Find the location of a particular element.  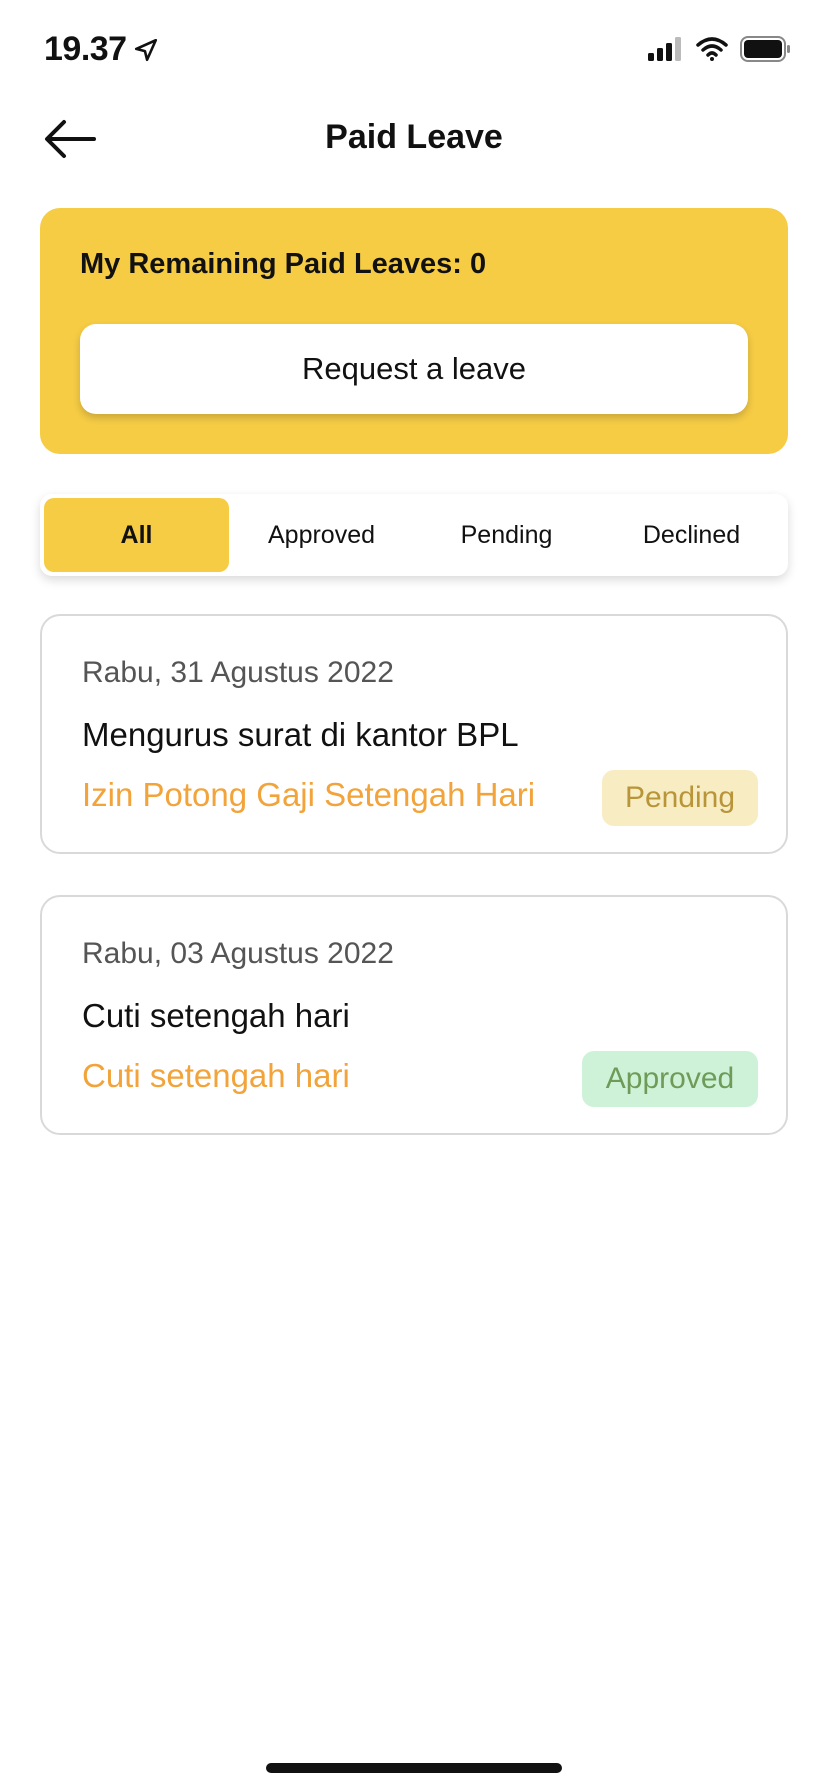

status-filter-tabs: All Approved Pending Declined is located at coordinates (414, 535).